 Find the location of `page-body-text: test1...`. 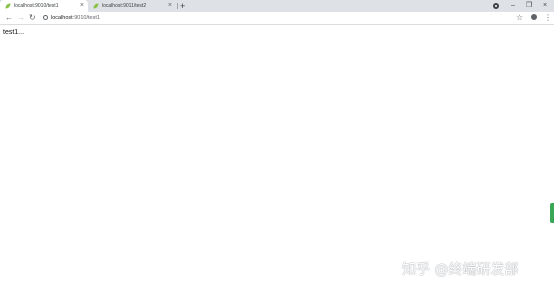

page-body-text: test1... is located at coordinates (14, 32).